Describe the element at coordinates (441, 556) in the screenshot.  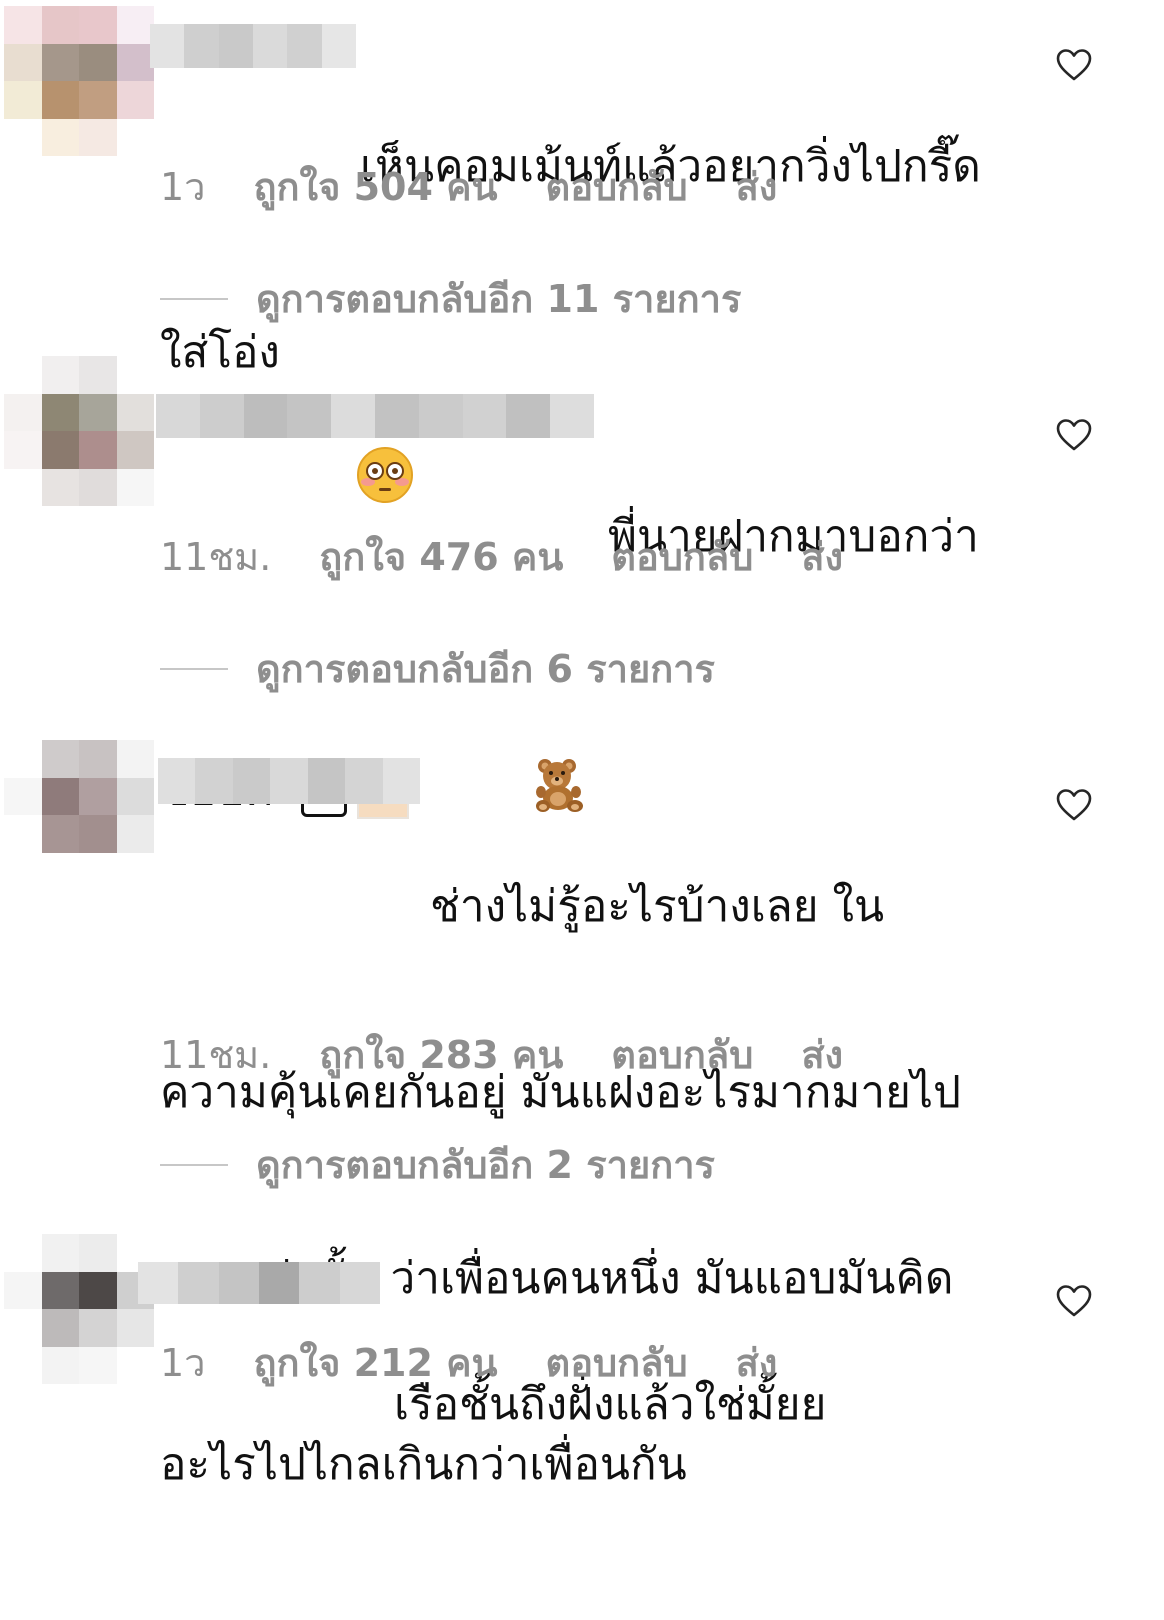
I see `likes-count: ถูกใจ 476 คน` at that location.